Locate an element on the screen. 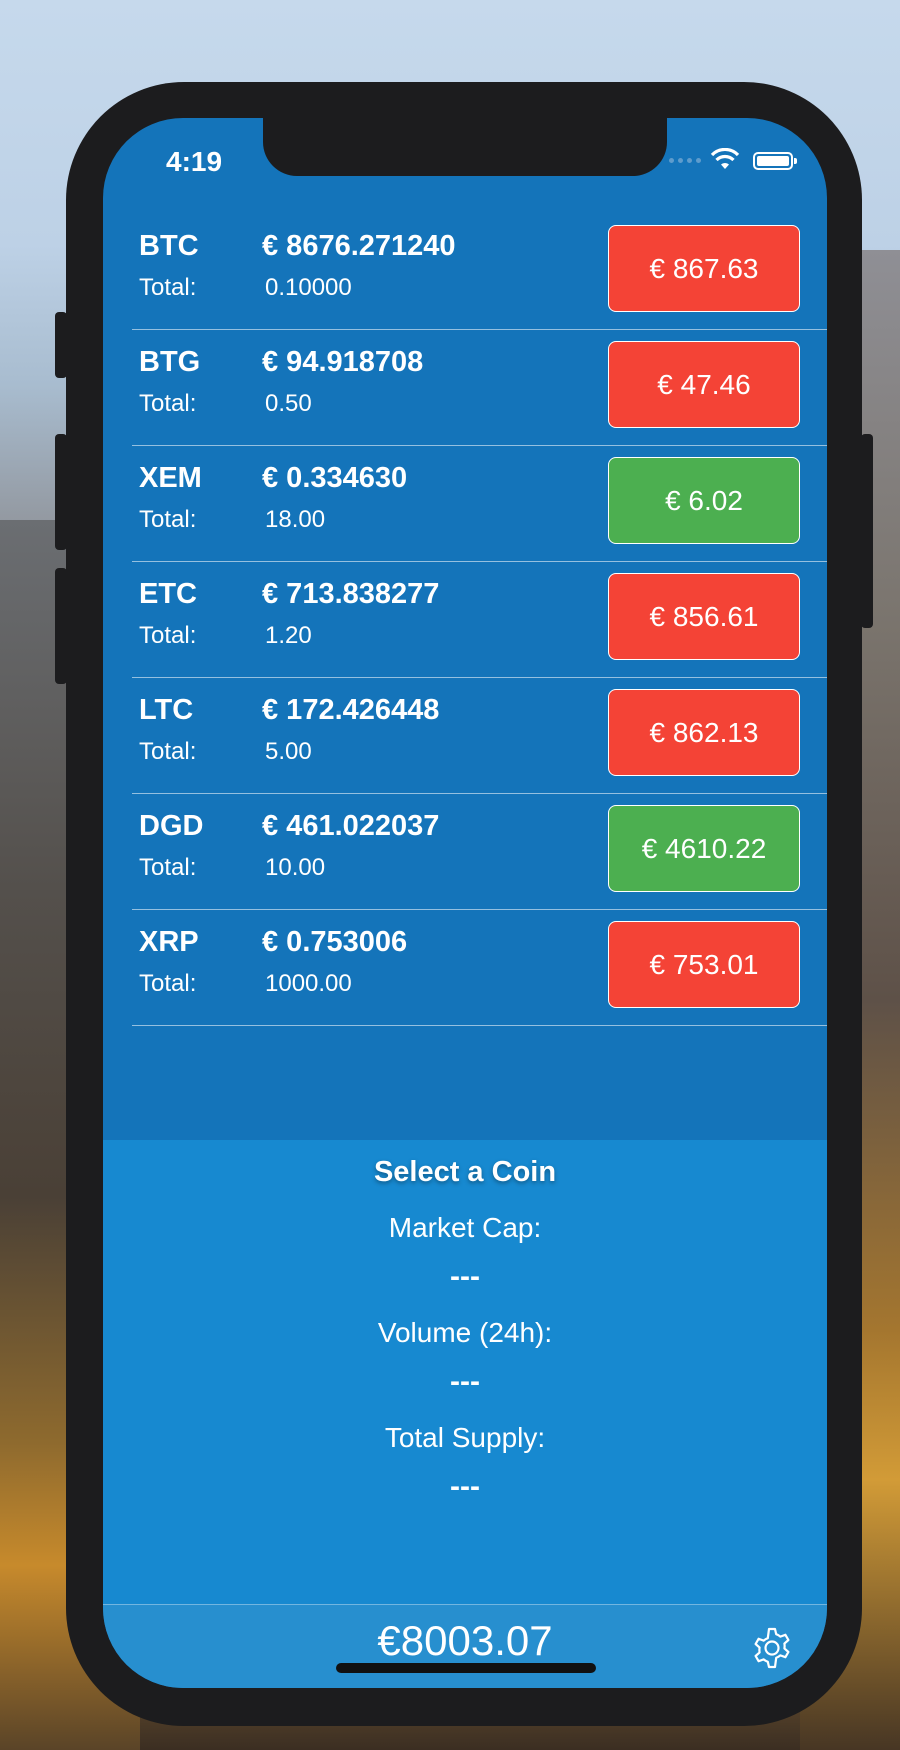 Image resolution: width=900 pixels, height=1750 pixels. coin-row: LTC € 172.426448 Total: 5.00 € 862.13 is located at coordinates (479, 736).